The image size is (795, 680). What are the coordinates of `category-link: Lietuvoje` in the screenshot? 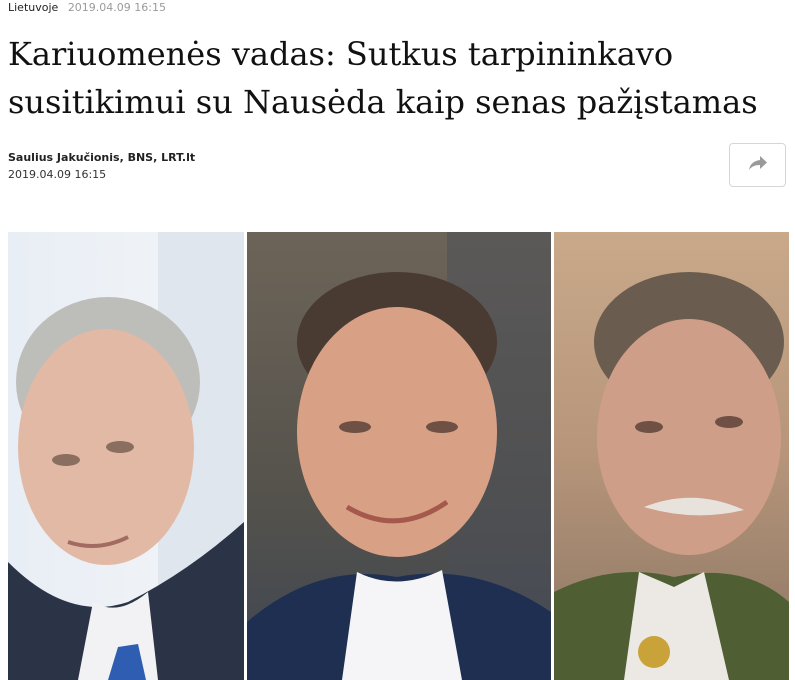 It's located at (33, 7).